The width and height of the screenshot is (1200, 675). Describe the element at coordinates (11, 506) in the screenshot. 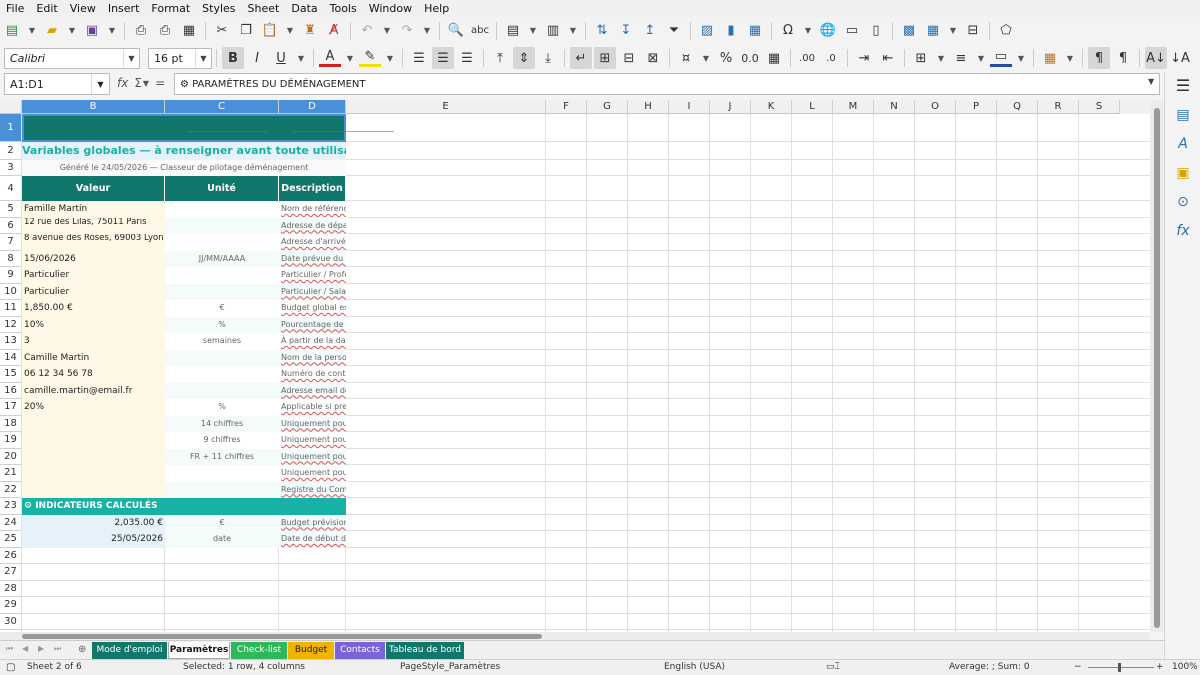

I see `row-header-23: 23` at that location.